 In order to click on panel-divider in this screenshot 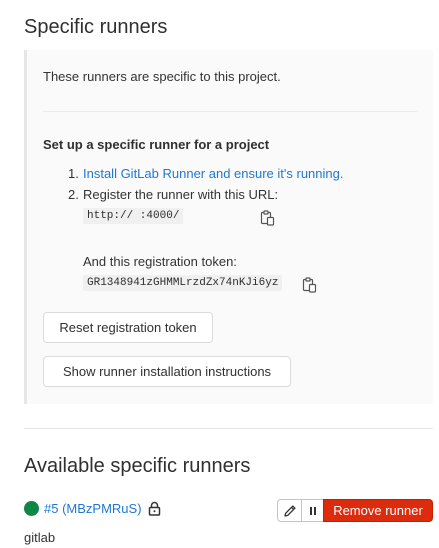, I will do `click(230, 111)`.